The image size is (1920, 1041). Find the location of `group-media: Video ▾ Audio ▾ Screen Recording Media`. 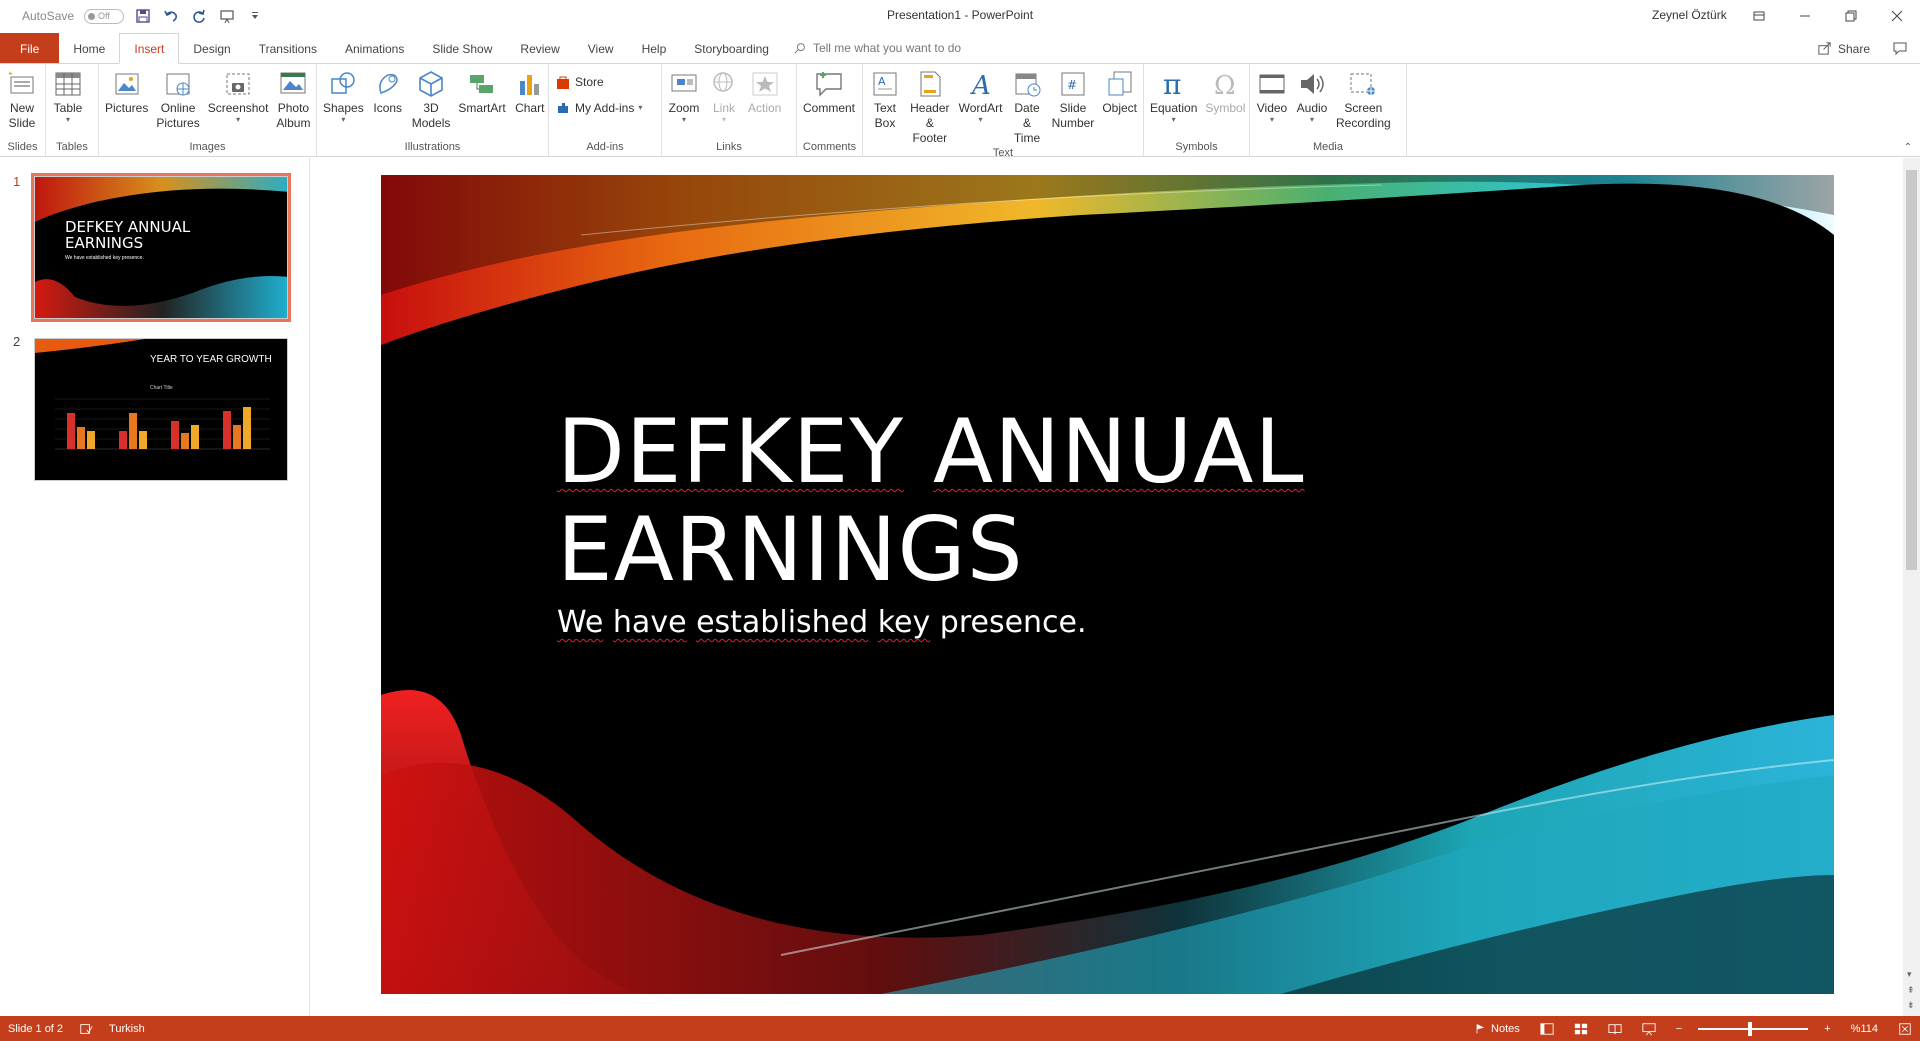

group-media: Video ▾ Audio ▾ Screen Recording Media is located at coordinates (1328, 110).